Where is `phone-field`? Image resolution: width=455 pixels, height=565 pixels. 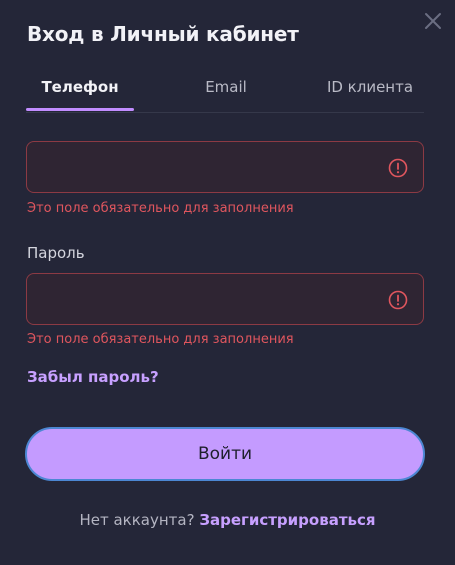
phone-field is located at coordinates (225, 167).